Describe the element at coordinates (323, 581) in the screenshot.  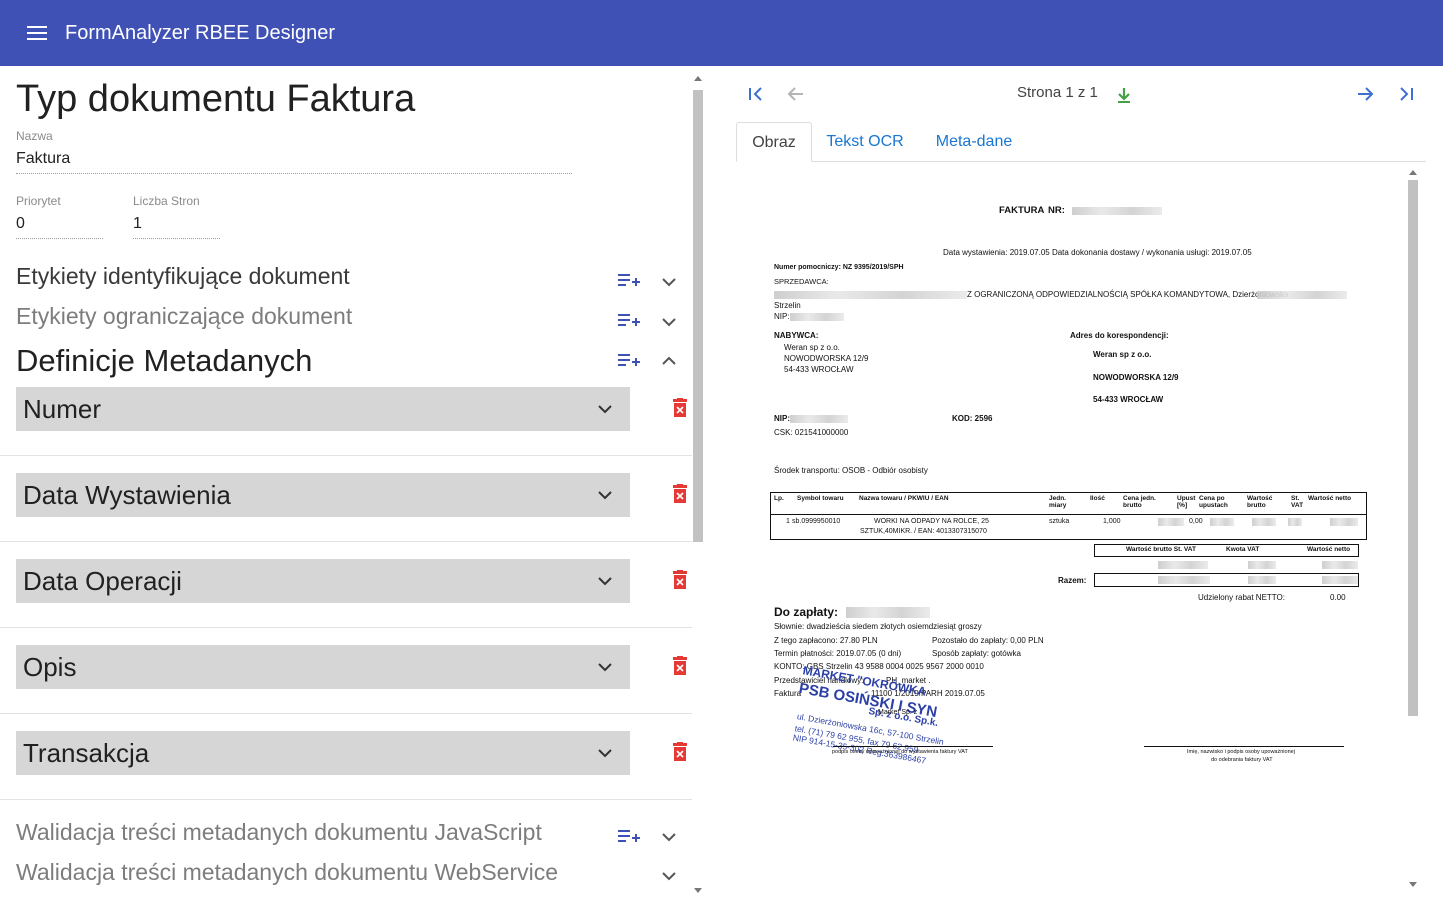
I see `metadata-item-data-operacji: Data Operacji` at that location.